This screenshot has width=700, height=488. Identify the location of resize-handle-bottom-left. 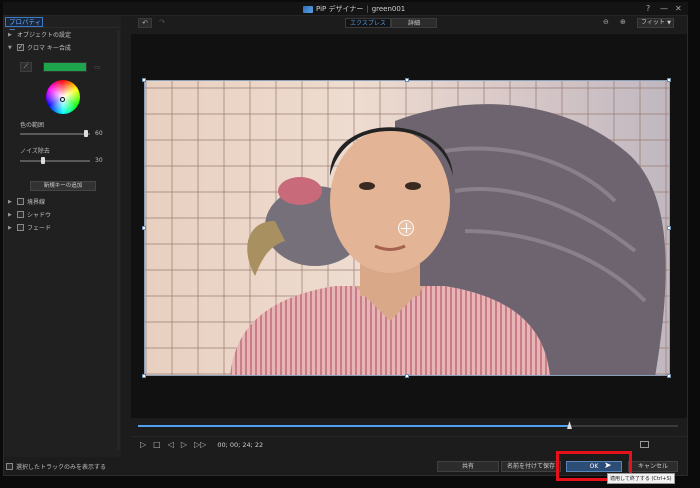
(144, 376).